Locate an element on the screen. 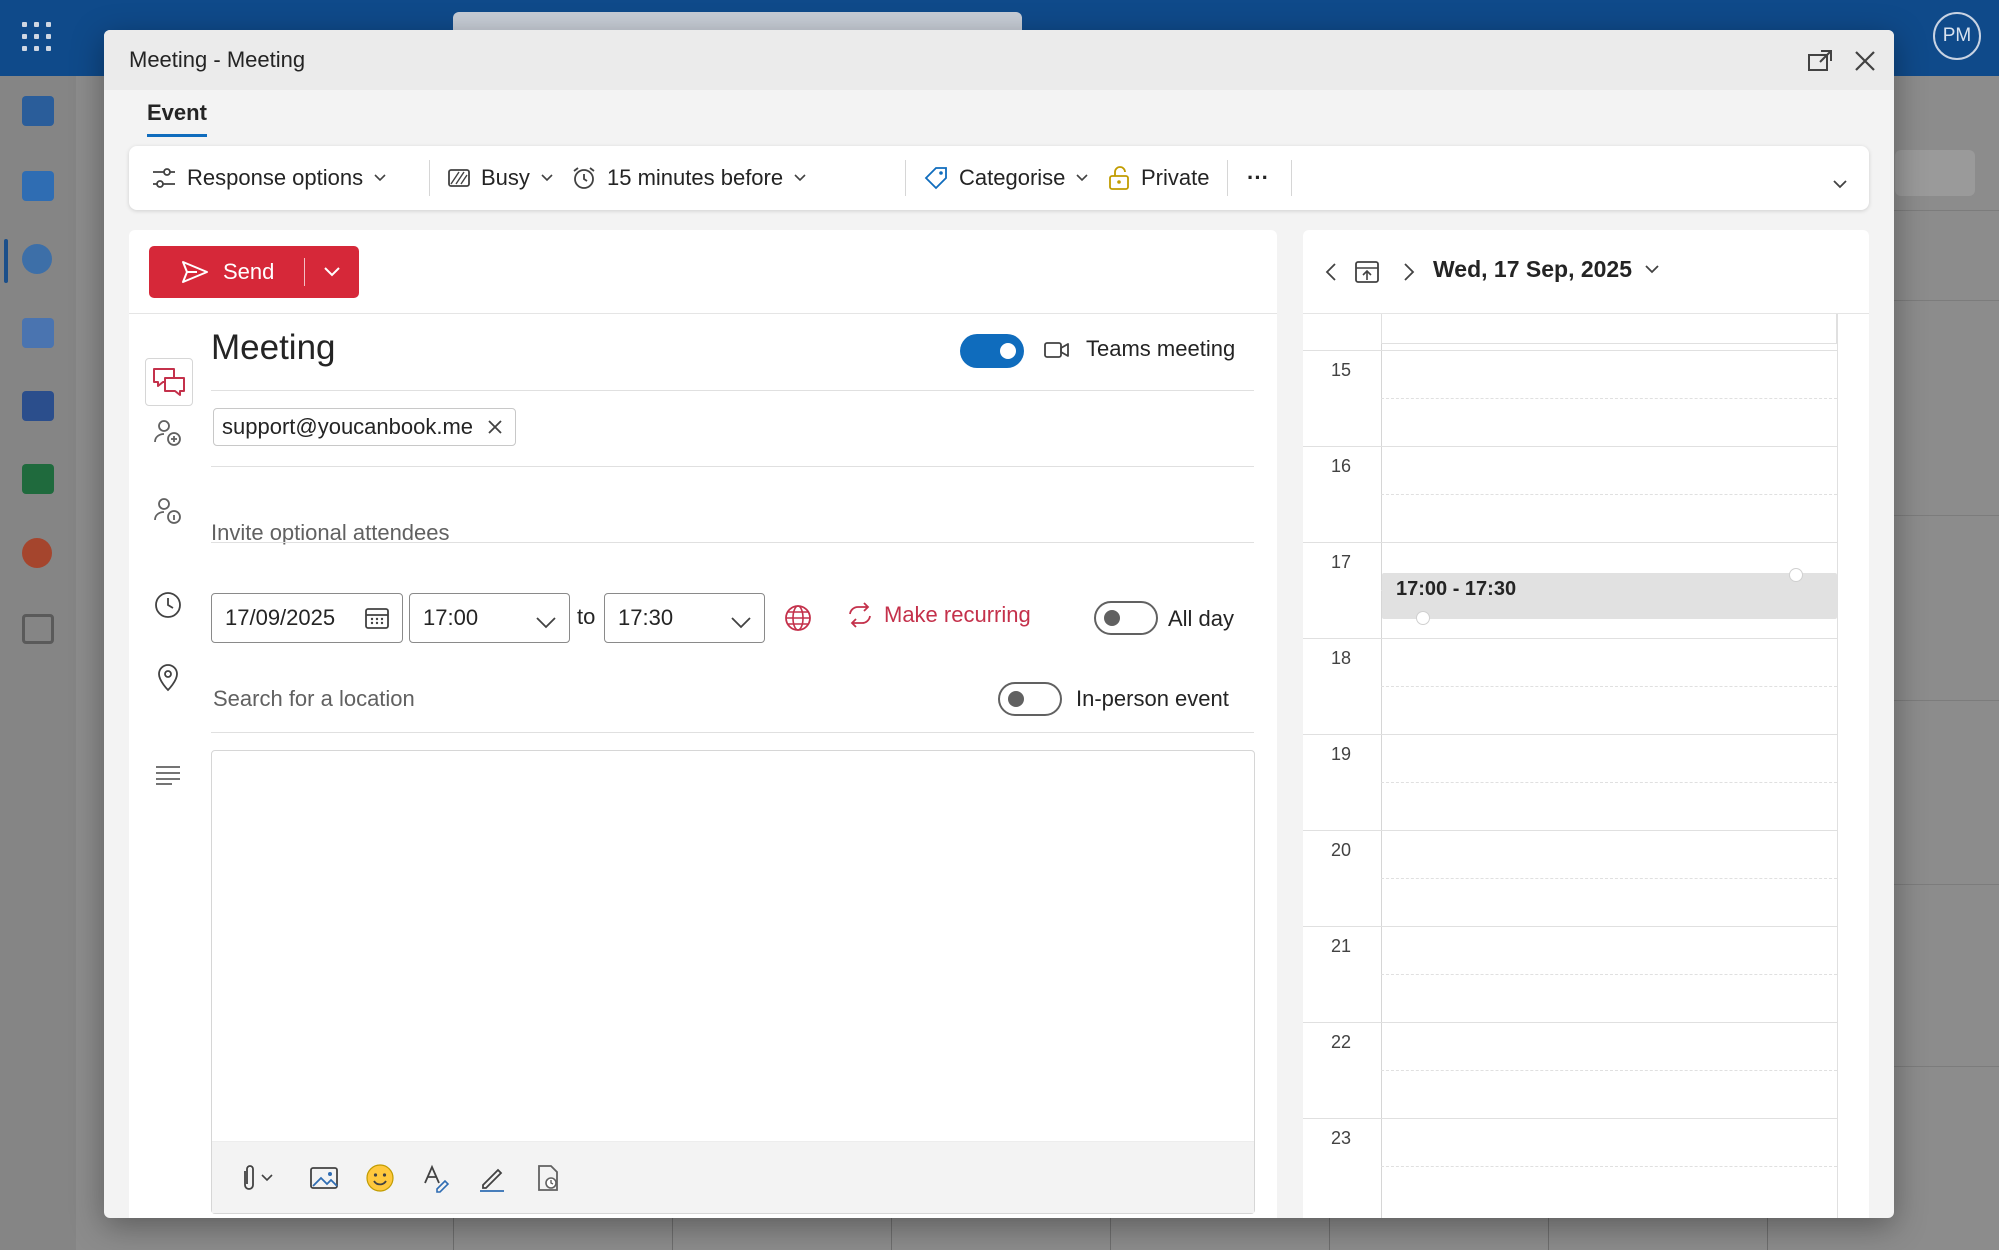 This screenshot has height=1250, width=1999. hour-label: 18 is located at coordinates (1341, 658).